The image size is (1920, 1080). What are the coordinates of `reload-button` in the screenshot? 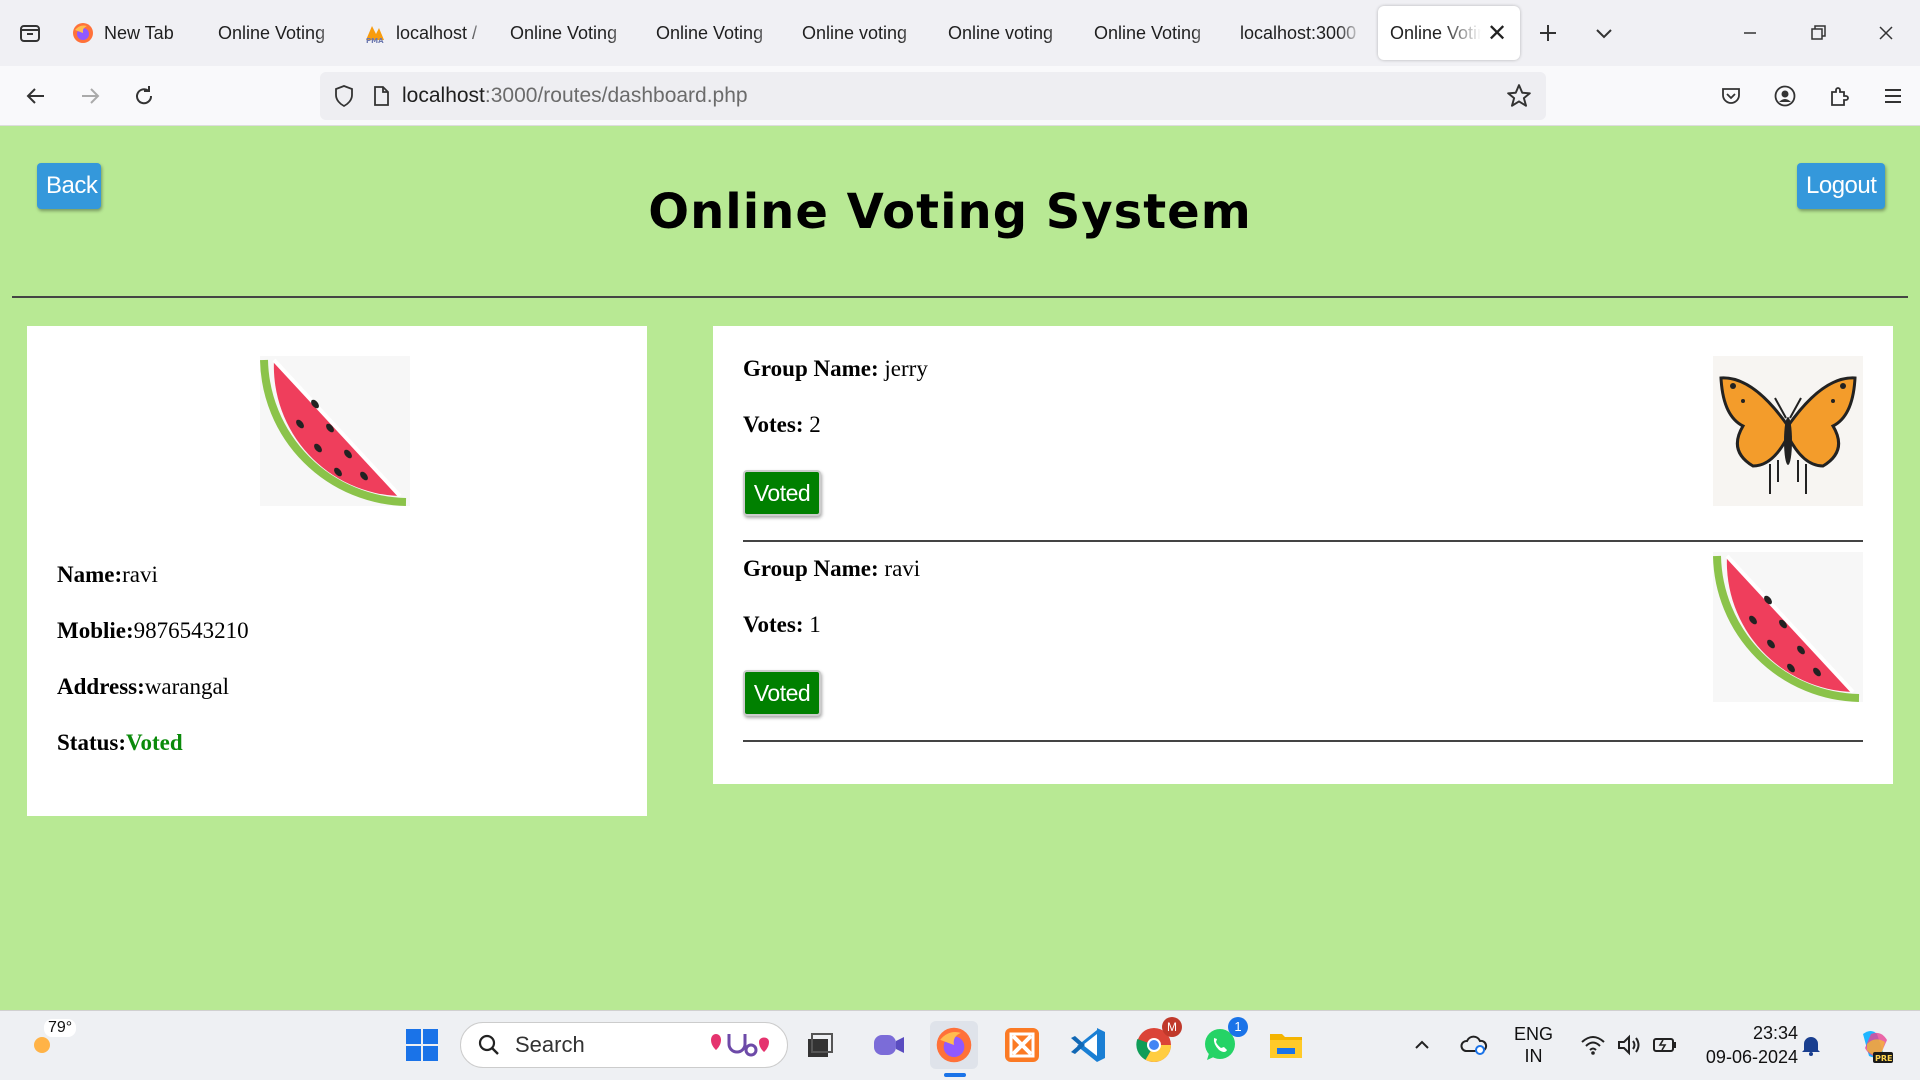 It's located at (144, 96).